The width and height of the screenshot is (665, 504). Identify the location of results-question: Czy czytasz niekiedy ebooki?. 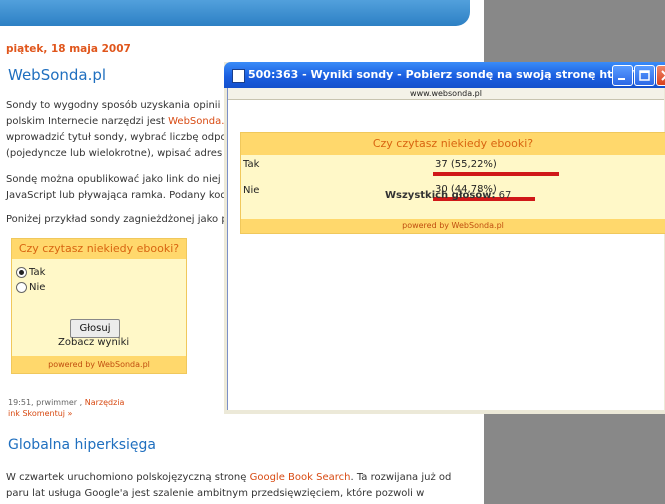
(453, 144).